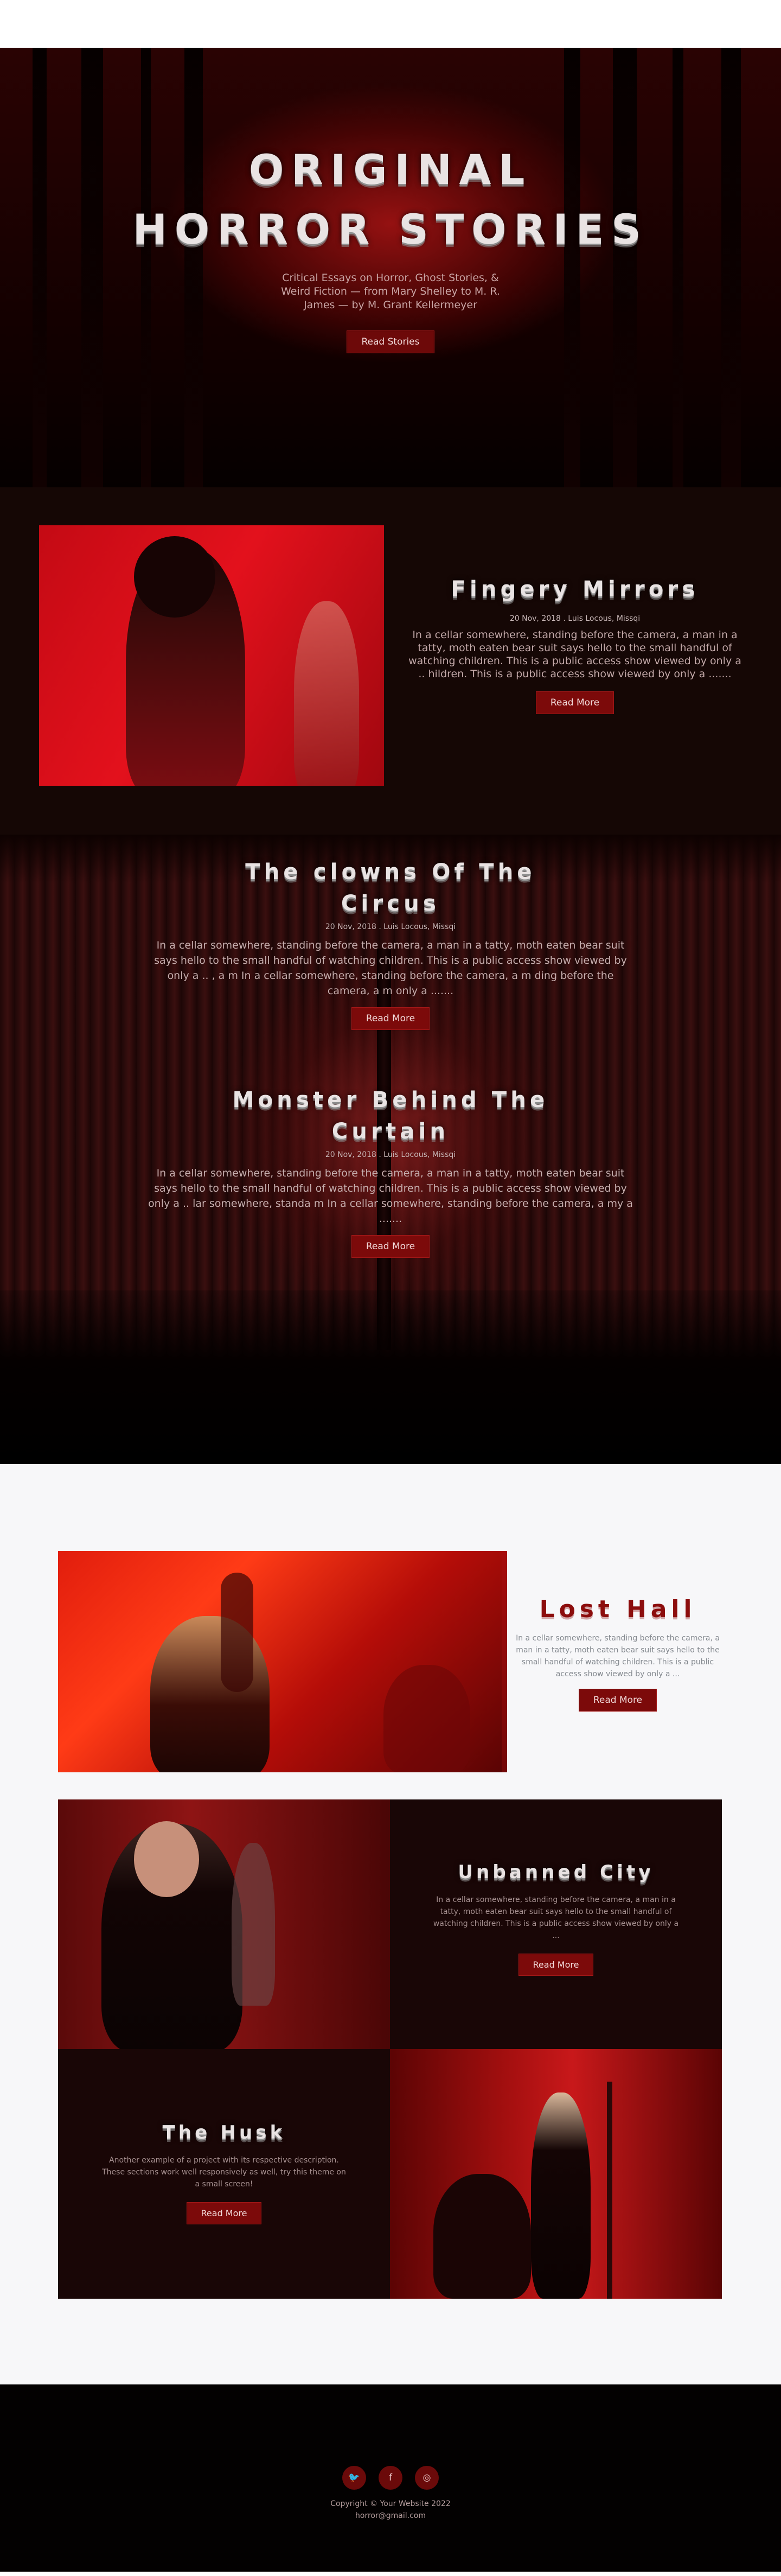 This screenshot has width=781, height=2576. I want to click on featured-read-more-button: Read More, so click(574, 703).